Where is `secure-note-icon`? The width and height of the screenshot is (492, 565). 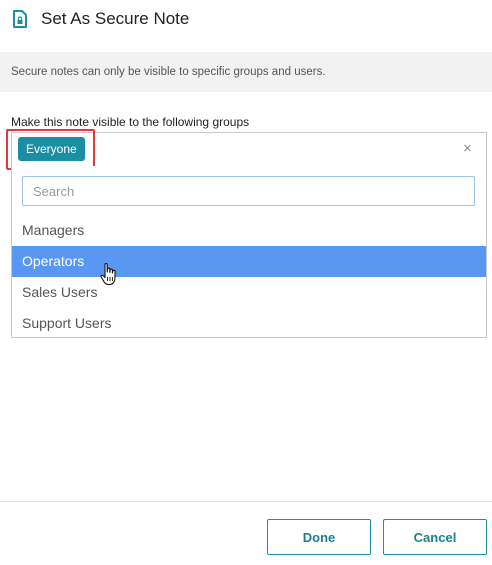
secure-note-icon is located at coordinates (20, 19).